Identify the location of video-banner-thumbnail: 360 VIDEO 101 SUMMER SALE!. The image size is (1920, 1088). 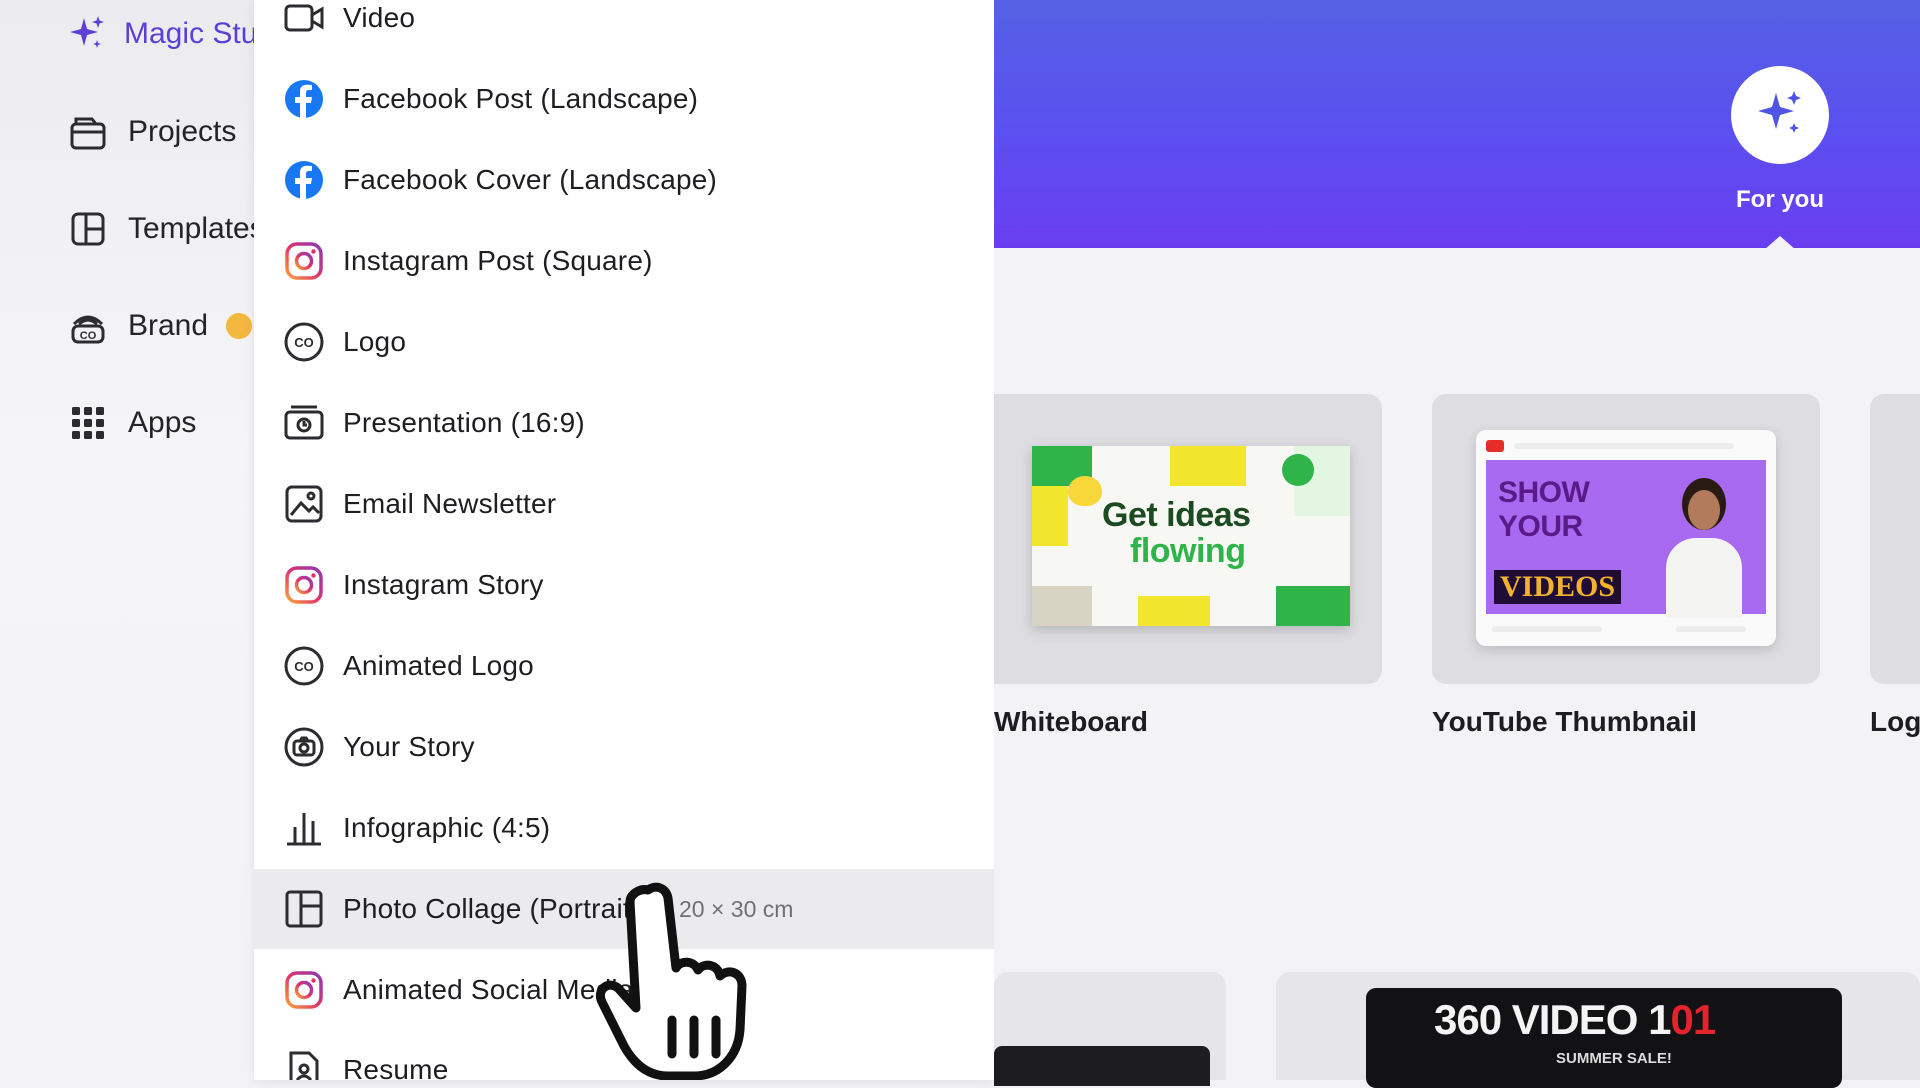
(1604, 1038).